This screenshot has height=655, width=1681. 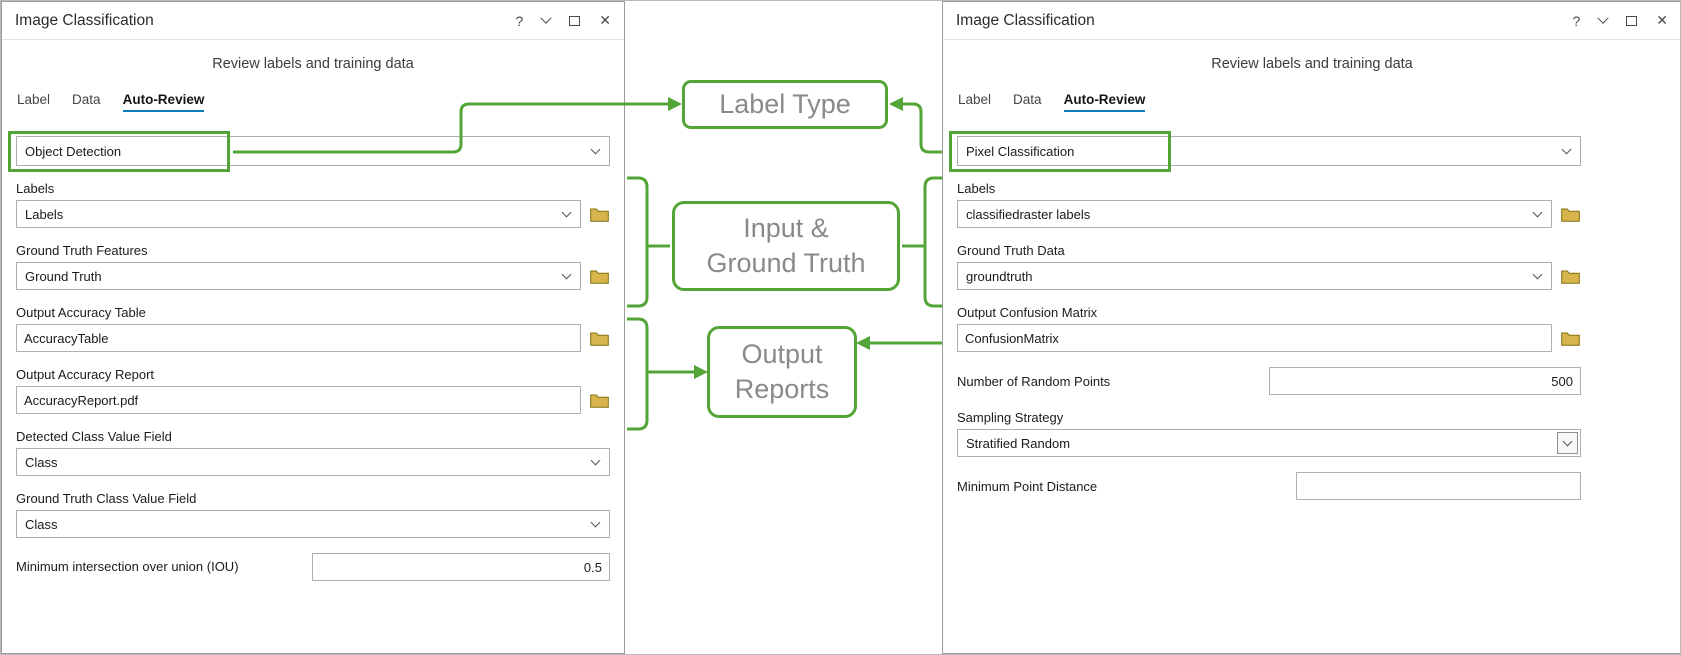 I want to click on minimum-point-distance-input, so click(x=1438, y=486).